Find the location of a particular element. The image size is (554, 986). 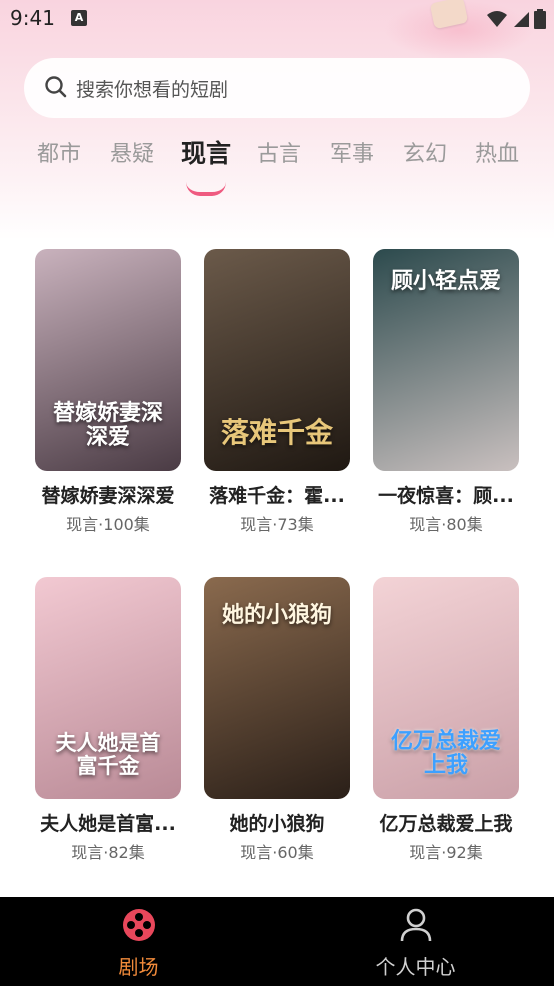

active-tab-indicator is located at coordinates (206, 189).